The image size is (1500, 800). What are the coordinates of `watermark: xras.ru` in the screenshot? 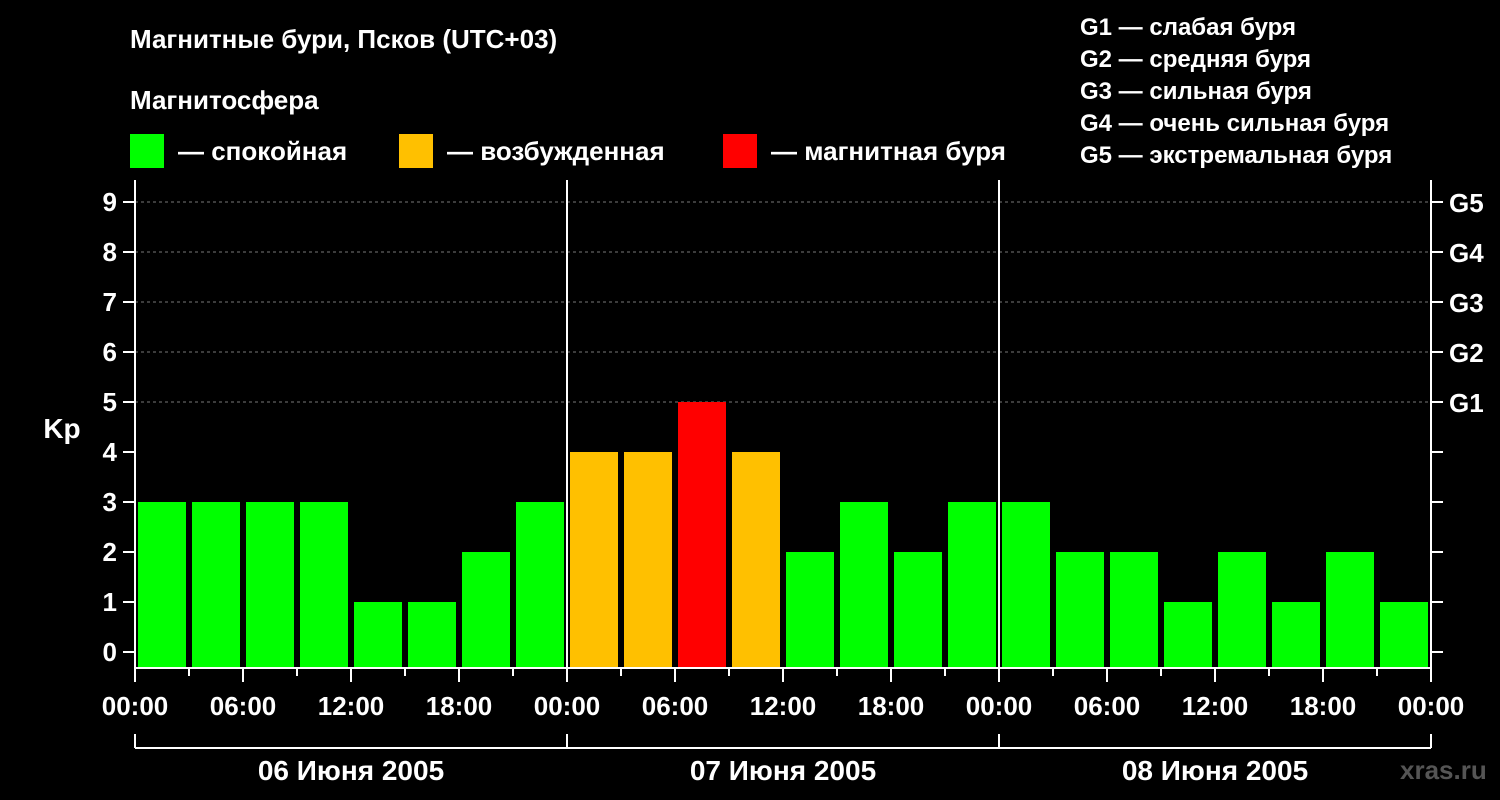 It's located at (1443, 770).